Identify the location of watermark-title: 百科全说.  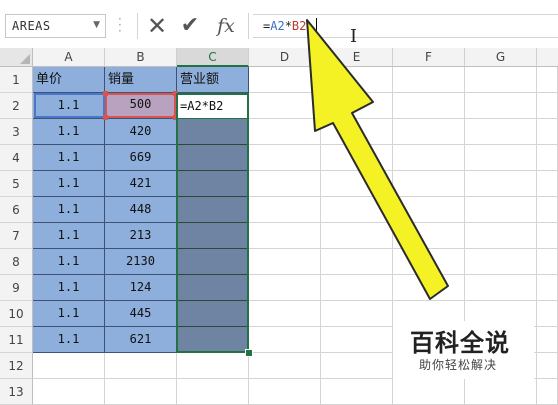
(460, 343).